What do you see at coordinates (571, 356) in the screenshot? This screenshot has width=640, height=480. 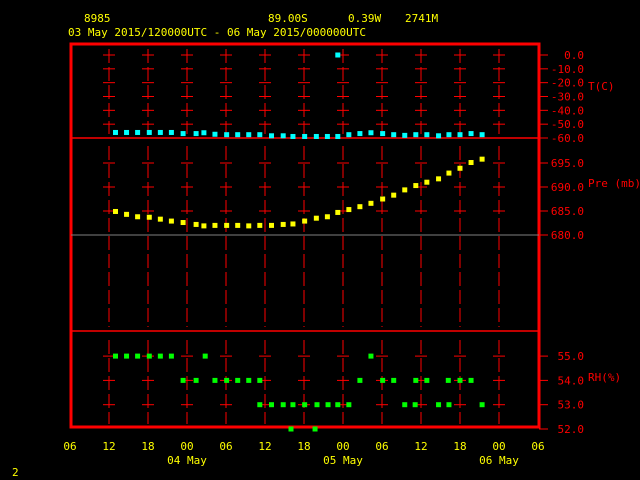 I see `y-tick-label: 55.0` at bounding box center [571, 356].